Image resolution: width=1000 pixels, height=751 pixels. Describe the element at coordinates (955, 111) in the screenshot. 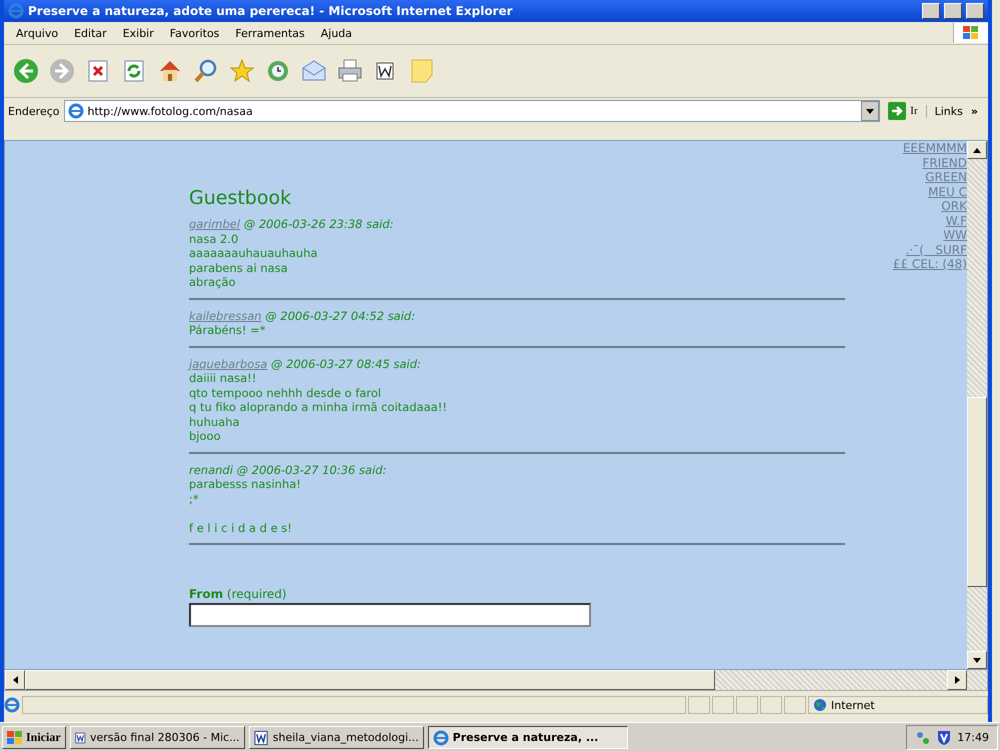

I see `links-button: Links »` at that location.